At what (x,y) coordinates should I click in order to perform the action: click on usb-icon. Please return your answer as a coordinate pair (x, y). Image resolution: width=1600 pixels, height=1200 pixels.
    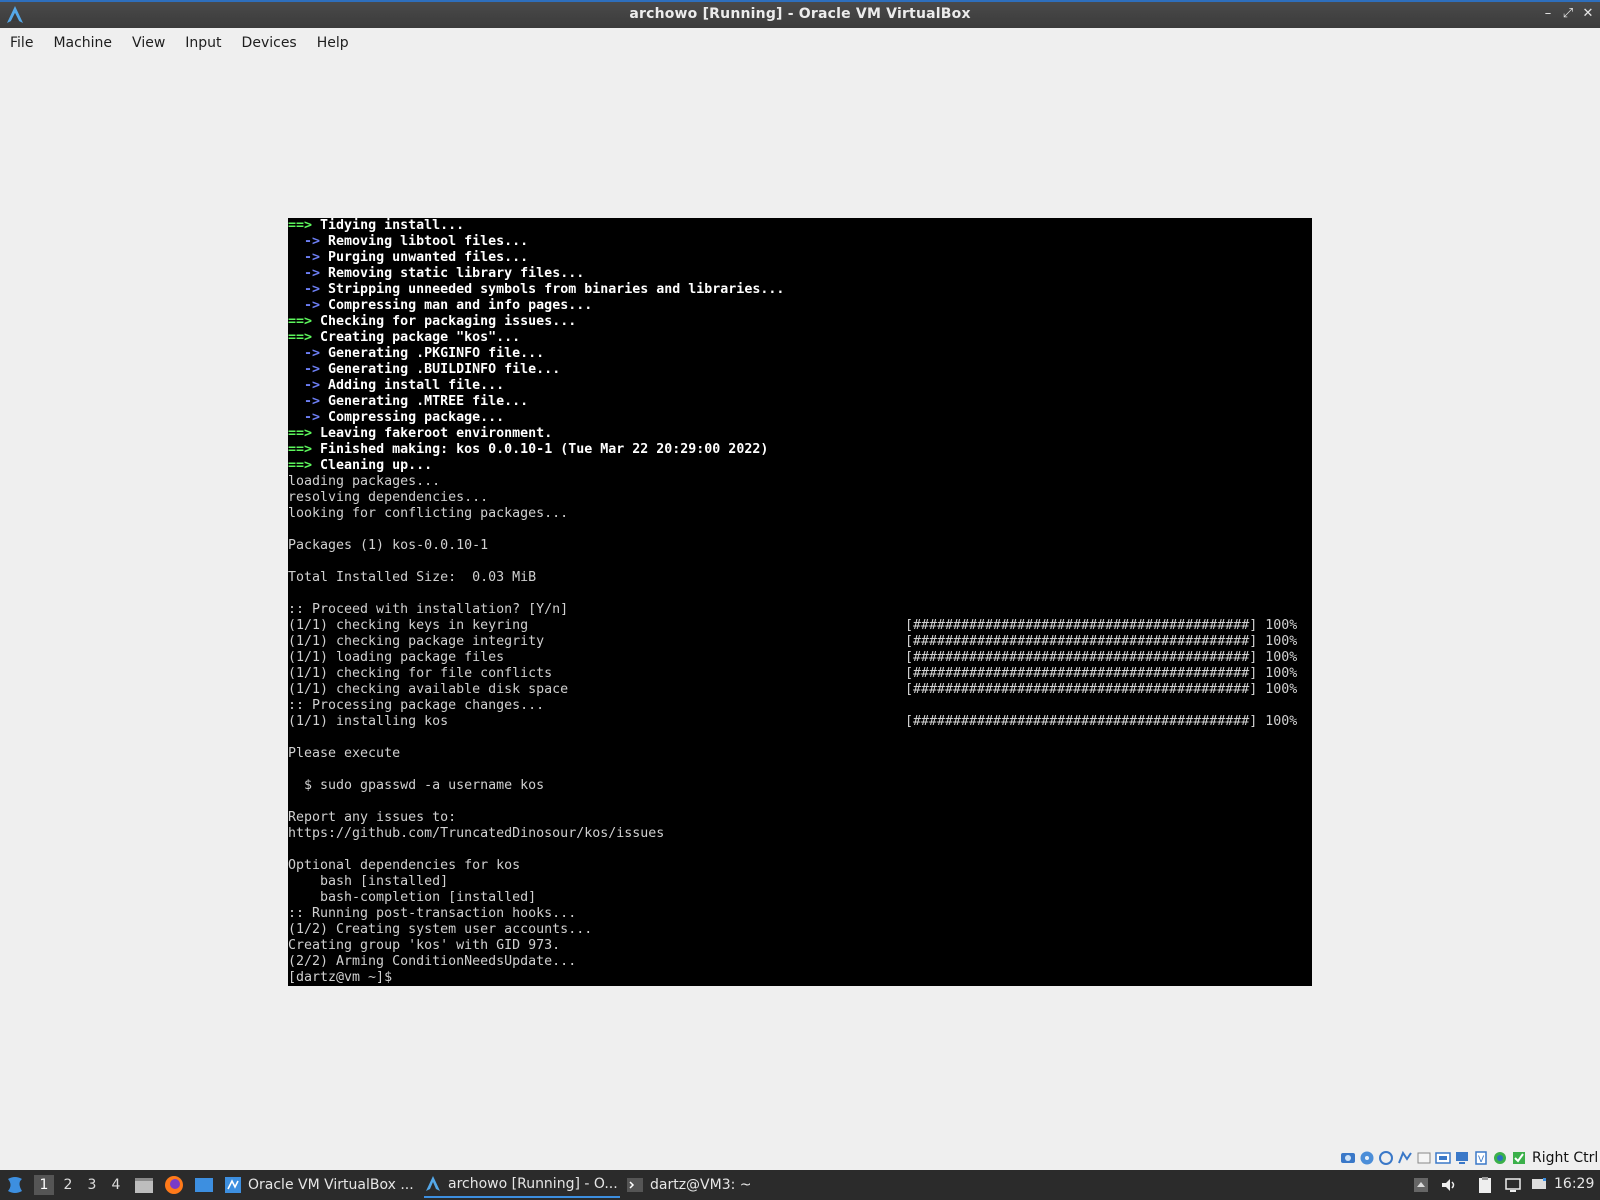
    Looking at the image, I should click on (1424, 1158).